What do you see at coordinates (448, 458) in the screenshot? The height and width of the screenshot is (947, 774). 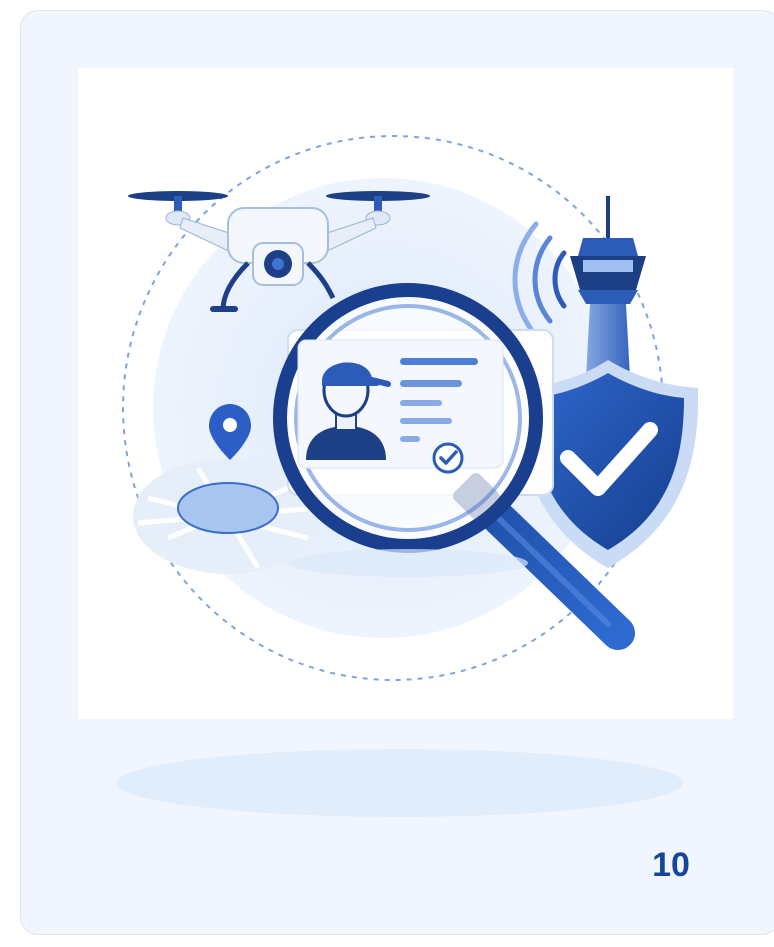 I see `check-badge-icon` at bounding box center [448, 458].